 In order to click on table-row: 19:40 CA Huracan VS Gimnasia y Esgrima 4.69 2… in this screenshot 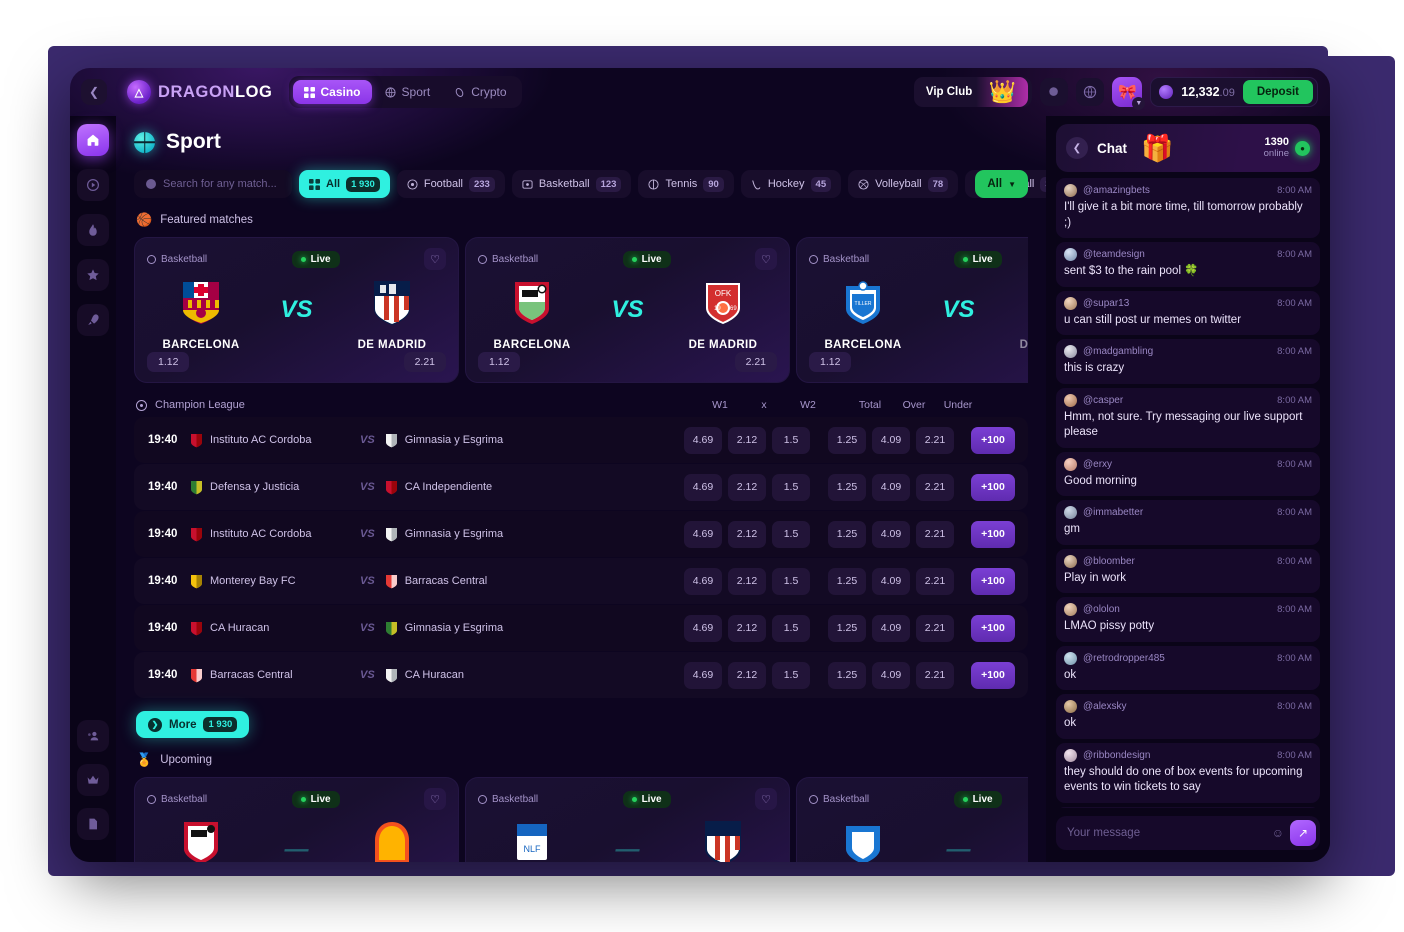, I will do `click(581, 628)`.